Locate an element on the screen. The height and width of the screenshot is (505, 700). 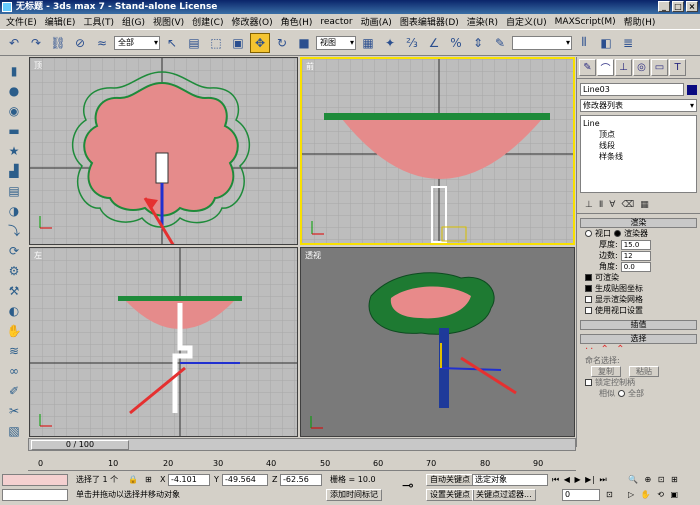
modify-tab-icon: ⌒ is located at coordinates (605, 67).